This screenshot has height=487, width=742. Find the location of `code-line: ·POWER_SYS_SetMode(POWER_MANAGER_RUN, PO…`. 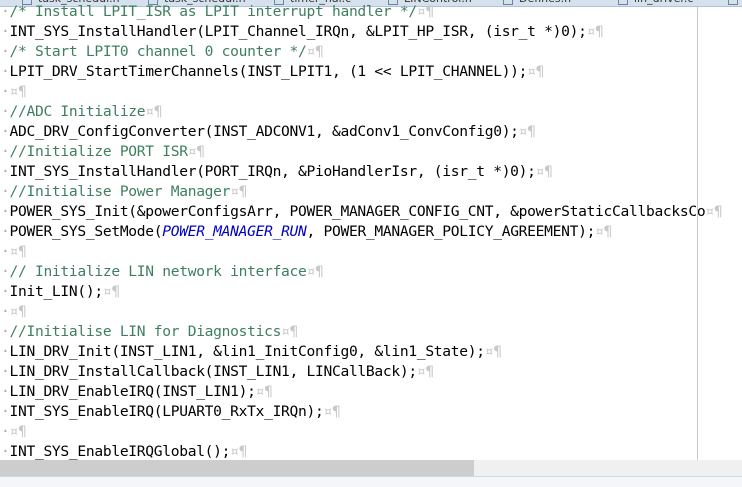

code-line: ·POWER_SYS_SetMode(POWER_MANAGER_RUN, PO… is located at coordinates (371, 232).